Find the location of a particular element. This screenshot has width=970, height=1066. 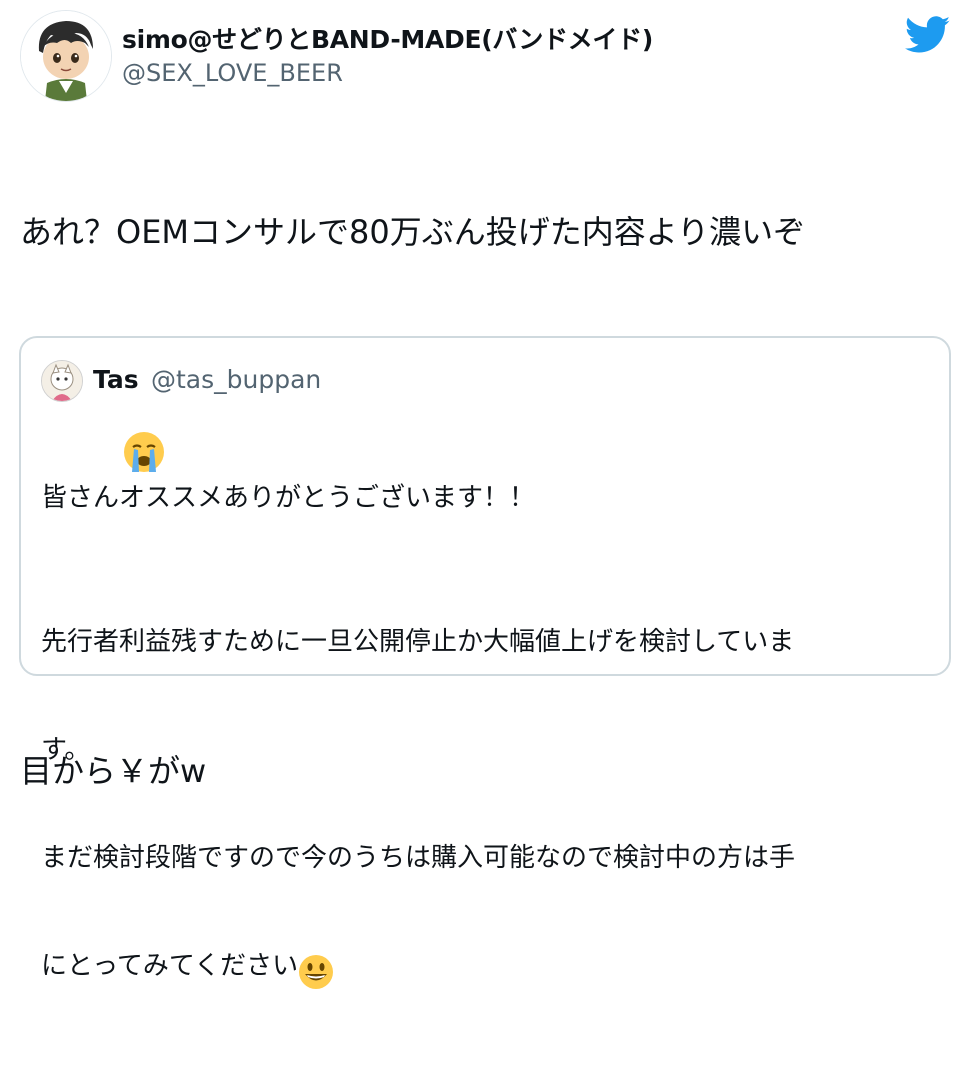

twitter-bird-icon is located at coordinates (927, 35).